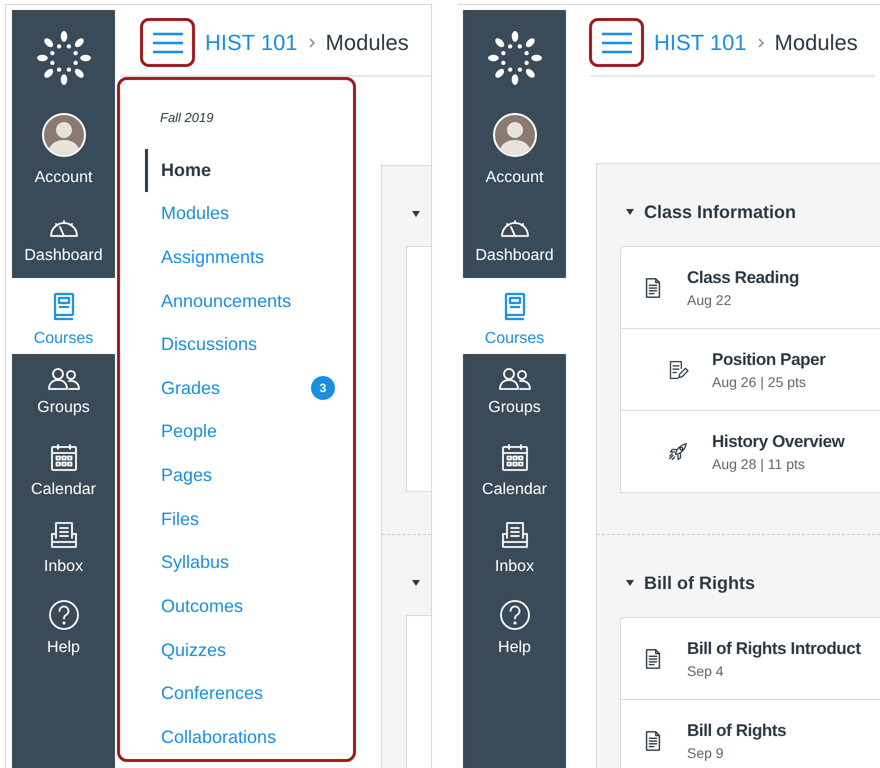 This screenshot has height=768, width=880. What do you see at coordinates (699, 583) in the screenshot?
I see `module-title: Bill of Rights` at bounding box center [699, 583].